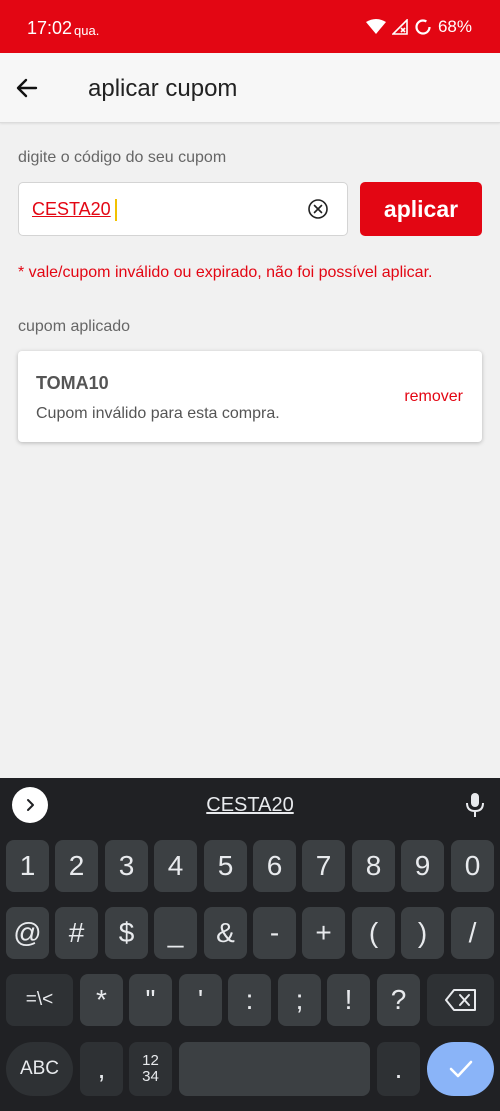 The height and width of the screenshot is (1111, 500). Describe the element at coordinates (323, 933) in the screenshot. I see `key-plus: +` at that location.